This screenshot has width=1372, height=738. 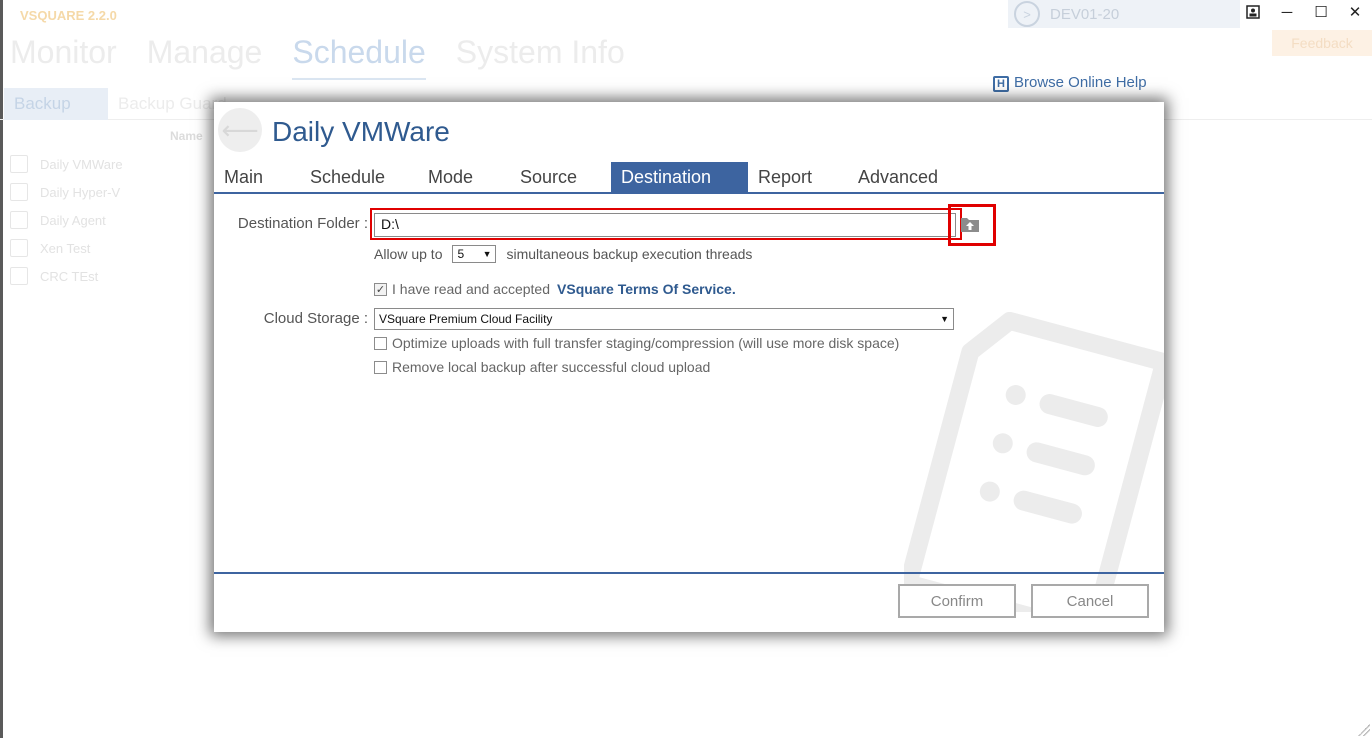 What do you see at coordinates (63, 57) in the screenshot?
I see `top-nav-monitor: Monitor` at bounding box center [63, 57].